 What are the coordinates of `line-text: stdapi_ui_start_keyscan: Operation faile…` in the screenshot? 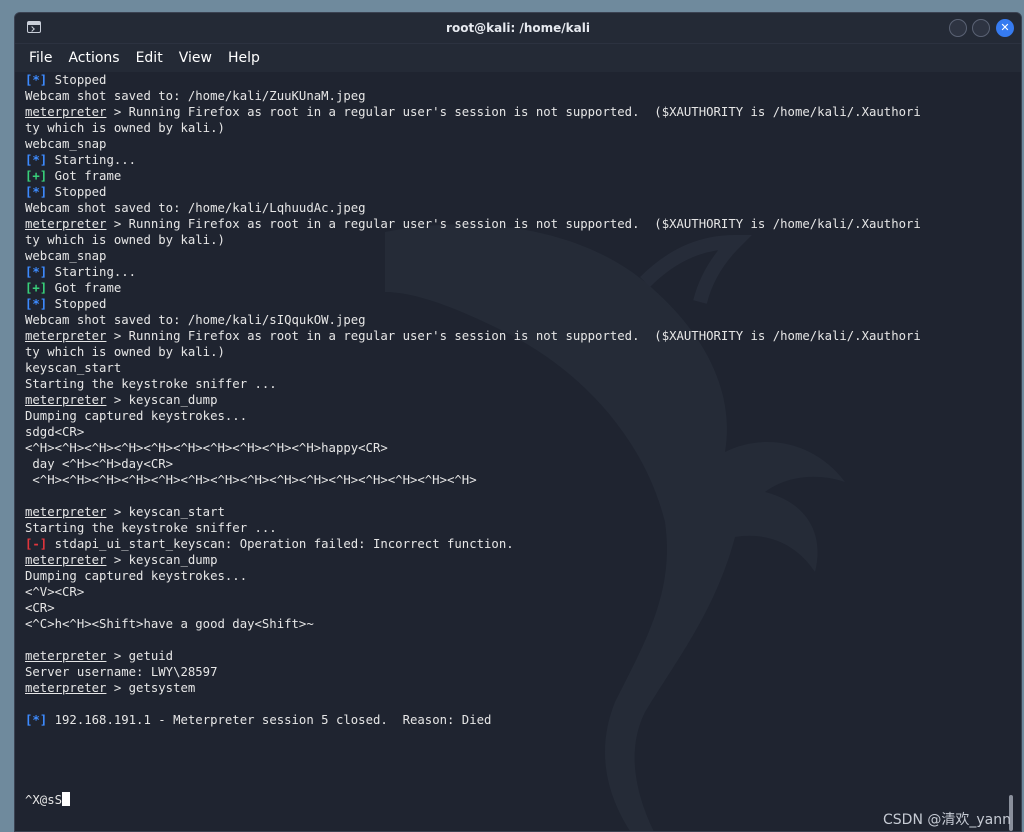 It's located at (280, 544).